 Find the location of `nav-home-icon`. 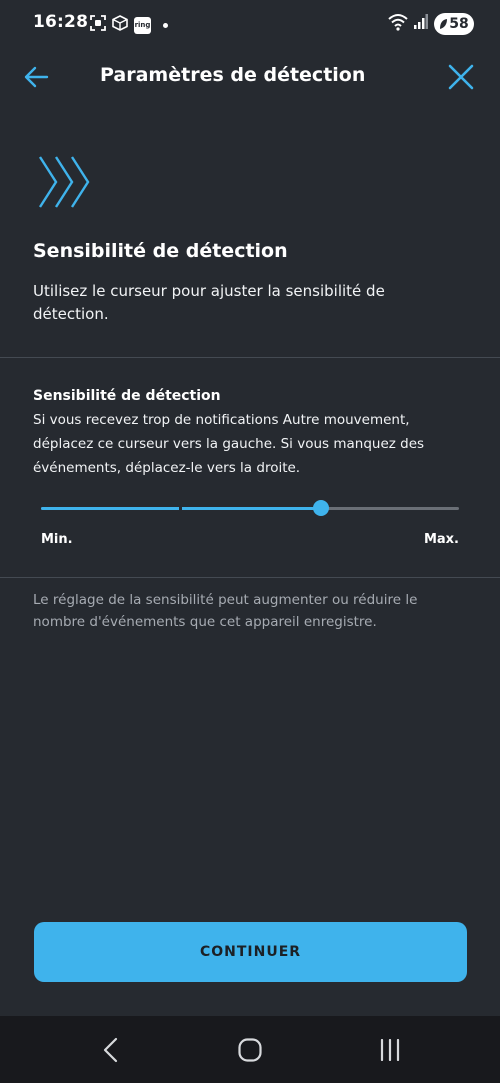

nav-home-icon is located at coordinates (250, 1050).